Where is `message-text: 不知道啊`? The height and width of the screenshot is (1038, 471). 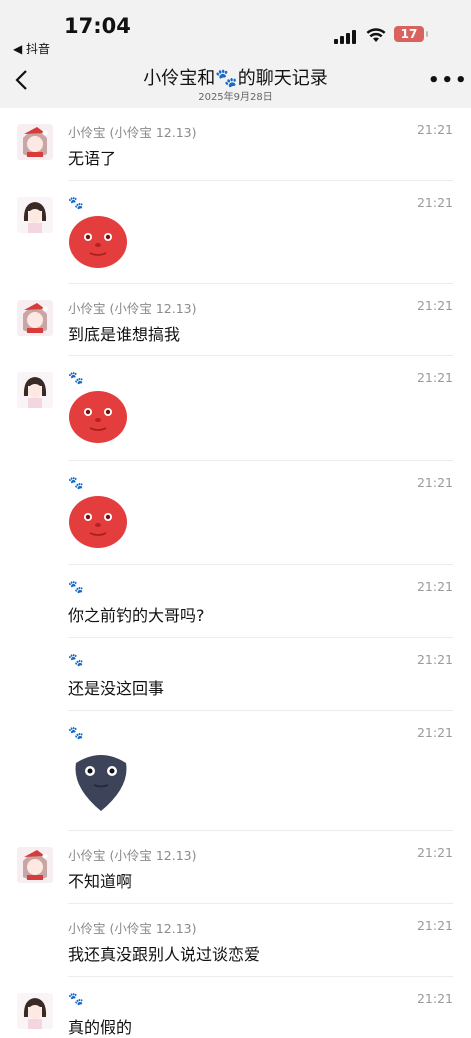
message-text: 不知道啊 is located at coordinates (100, 881).